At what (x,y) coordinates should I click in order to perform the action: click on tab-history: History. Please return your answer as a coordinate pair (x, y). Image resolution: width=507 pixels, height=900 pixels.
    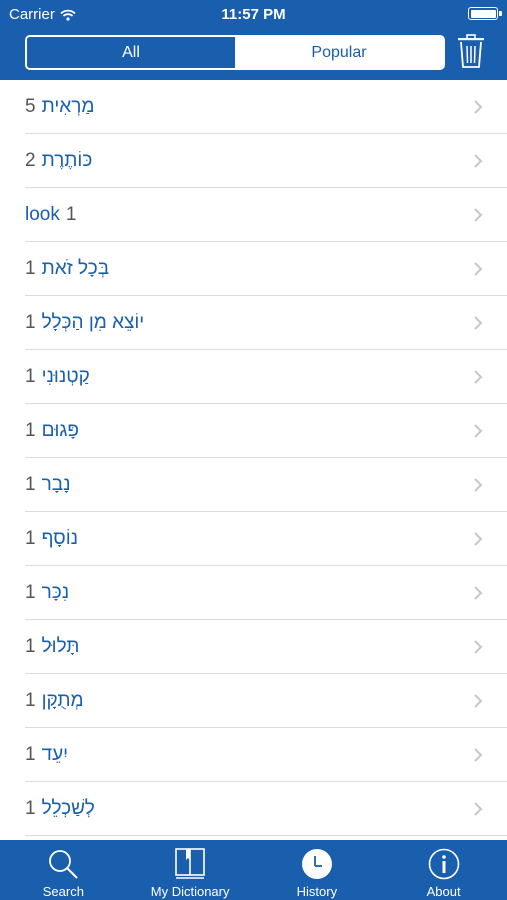
    Looking at the image, I should click on (317, 870).